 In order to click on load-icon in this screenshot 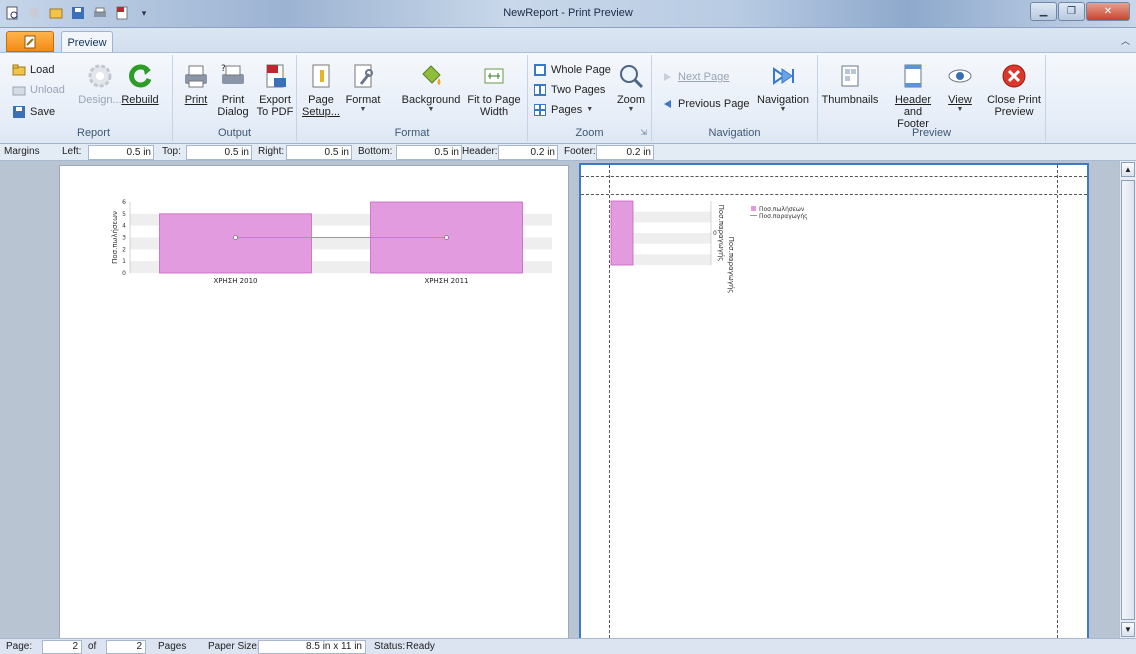, I will do `click(19, 70)`.